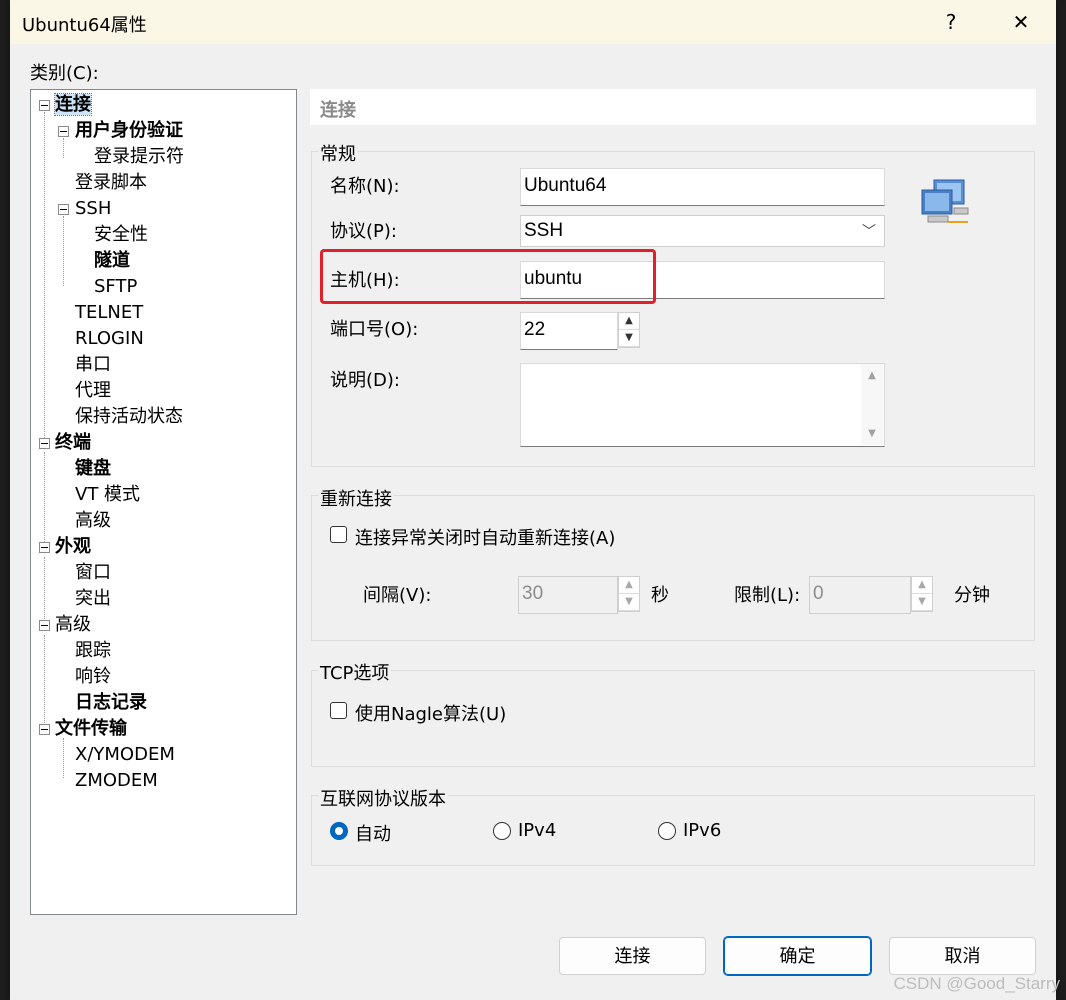 The height and width of the screenshot is (1000, 1066). I want to click on radio-auto-label: 自动, so click(373, 834).